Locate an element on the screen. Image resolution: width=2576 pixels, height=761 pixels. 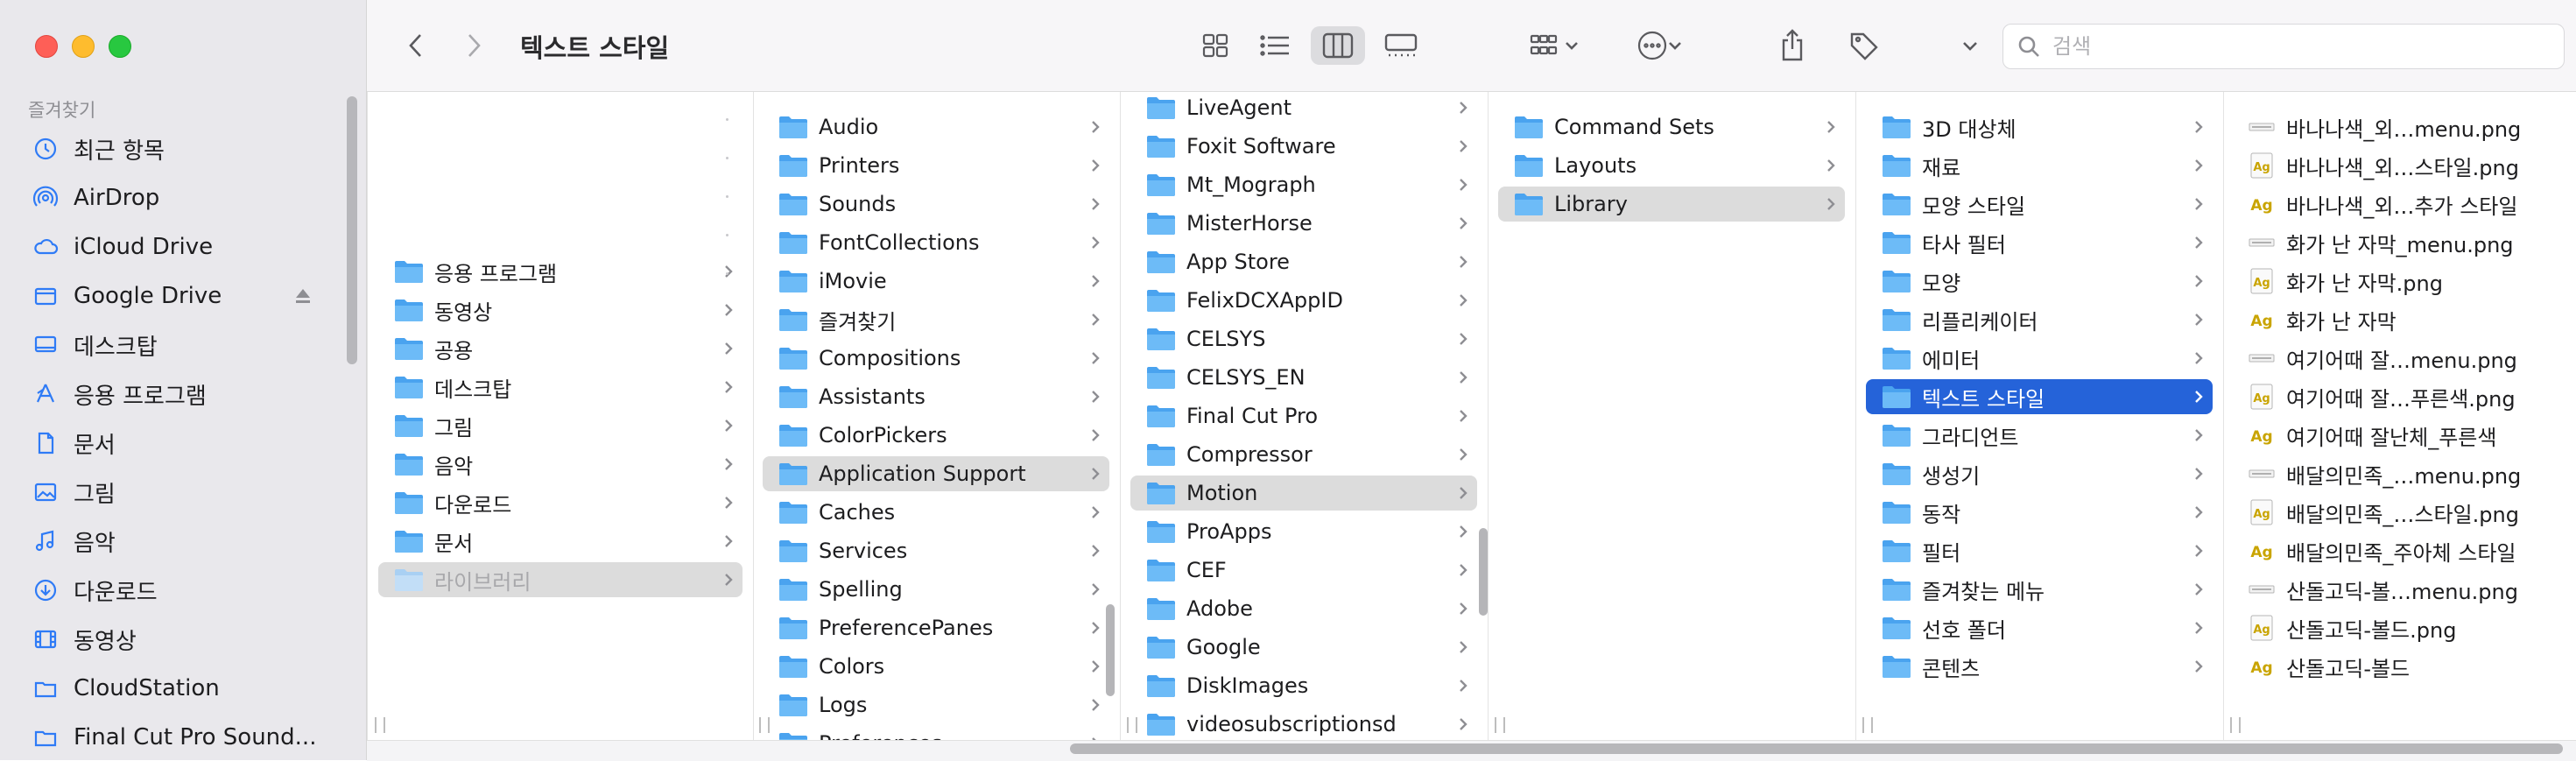
back-button is located at coordinates (415, 46).